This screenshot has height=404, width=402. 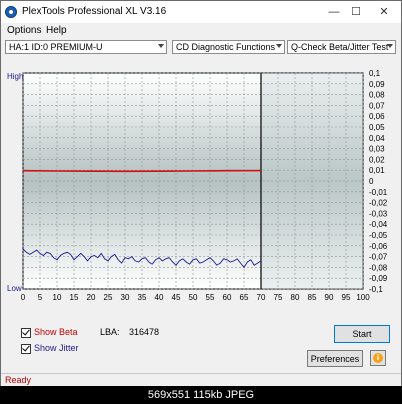 What do you see at coordinates (201, 12) in the screenshot?
I see `title-bar: PlexTools Professional XL V3.16 — ☐ ✕` at bounding box center [201, 12].